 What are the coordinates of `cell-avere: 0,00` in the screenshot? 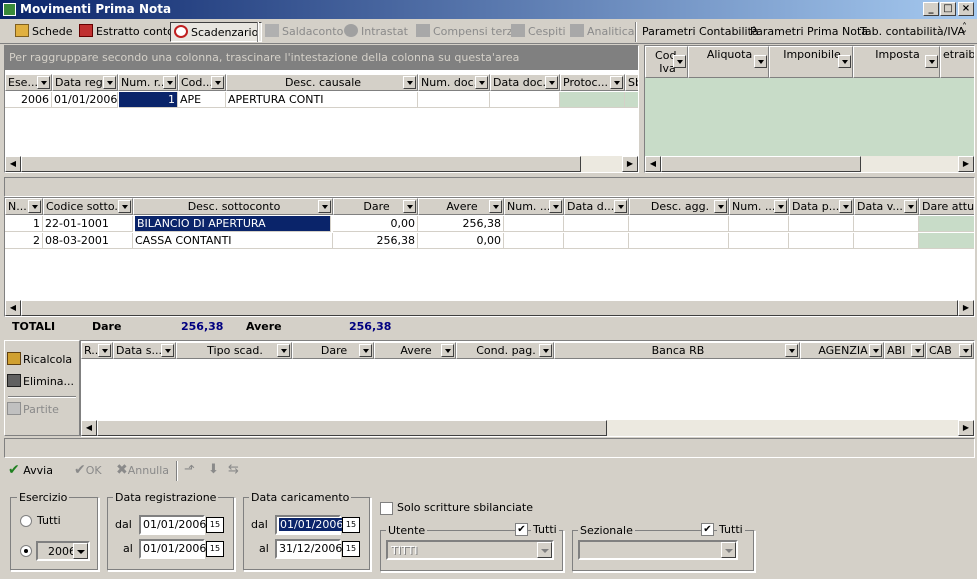 It's located at (461, 241).